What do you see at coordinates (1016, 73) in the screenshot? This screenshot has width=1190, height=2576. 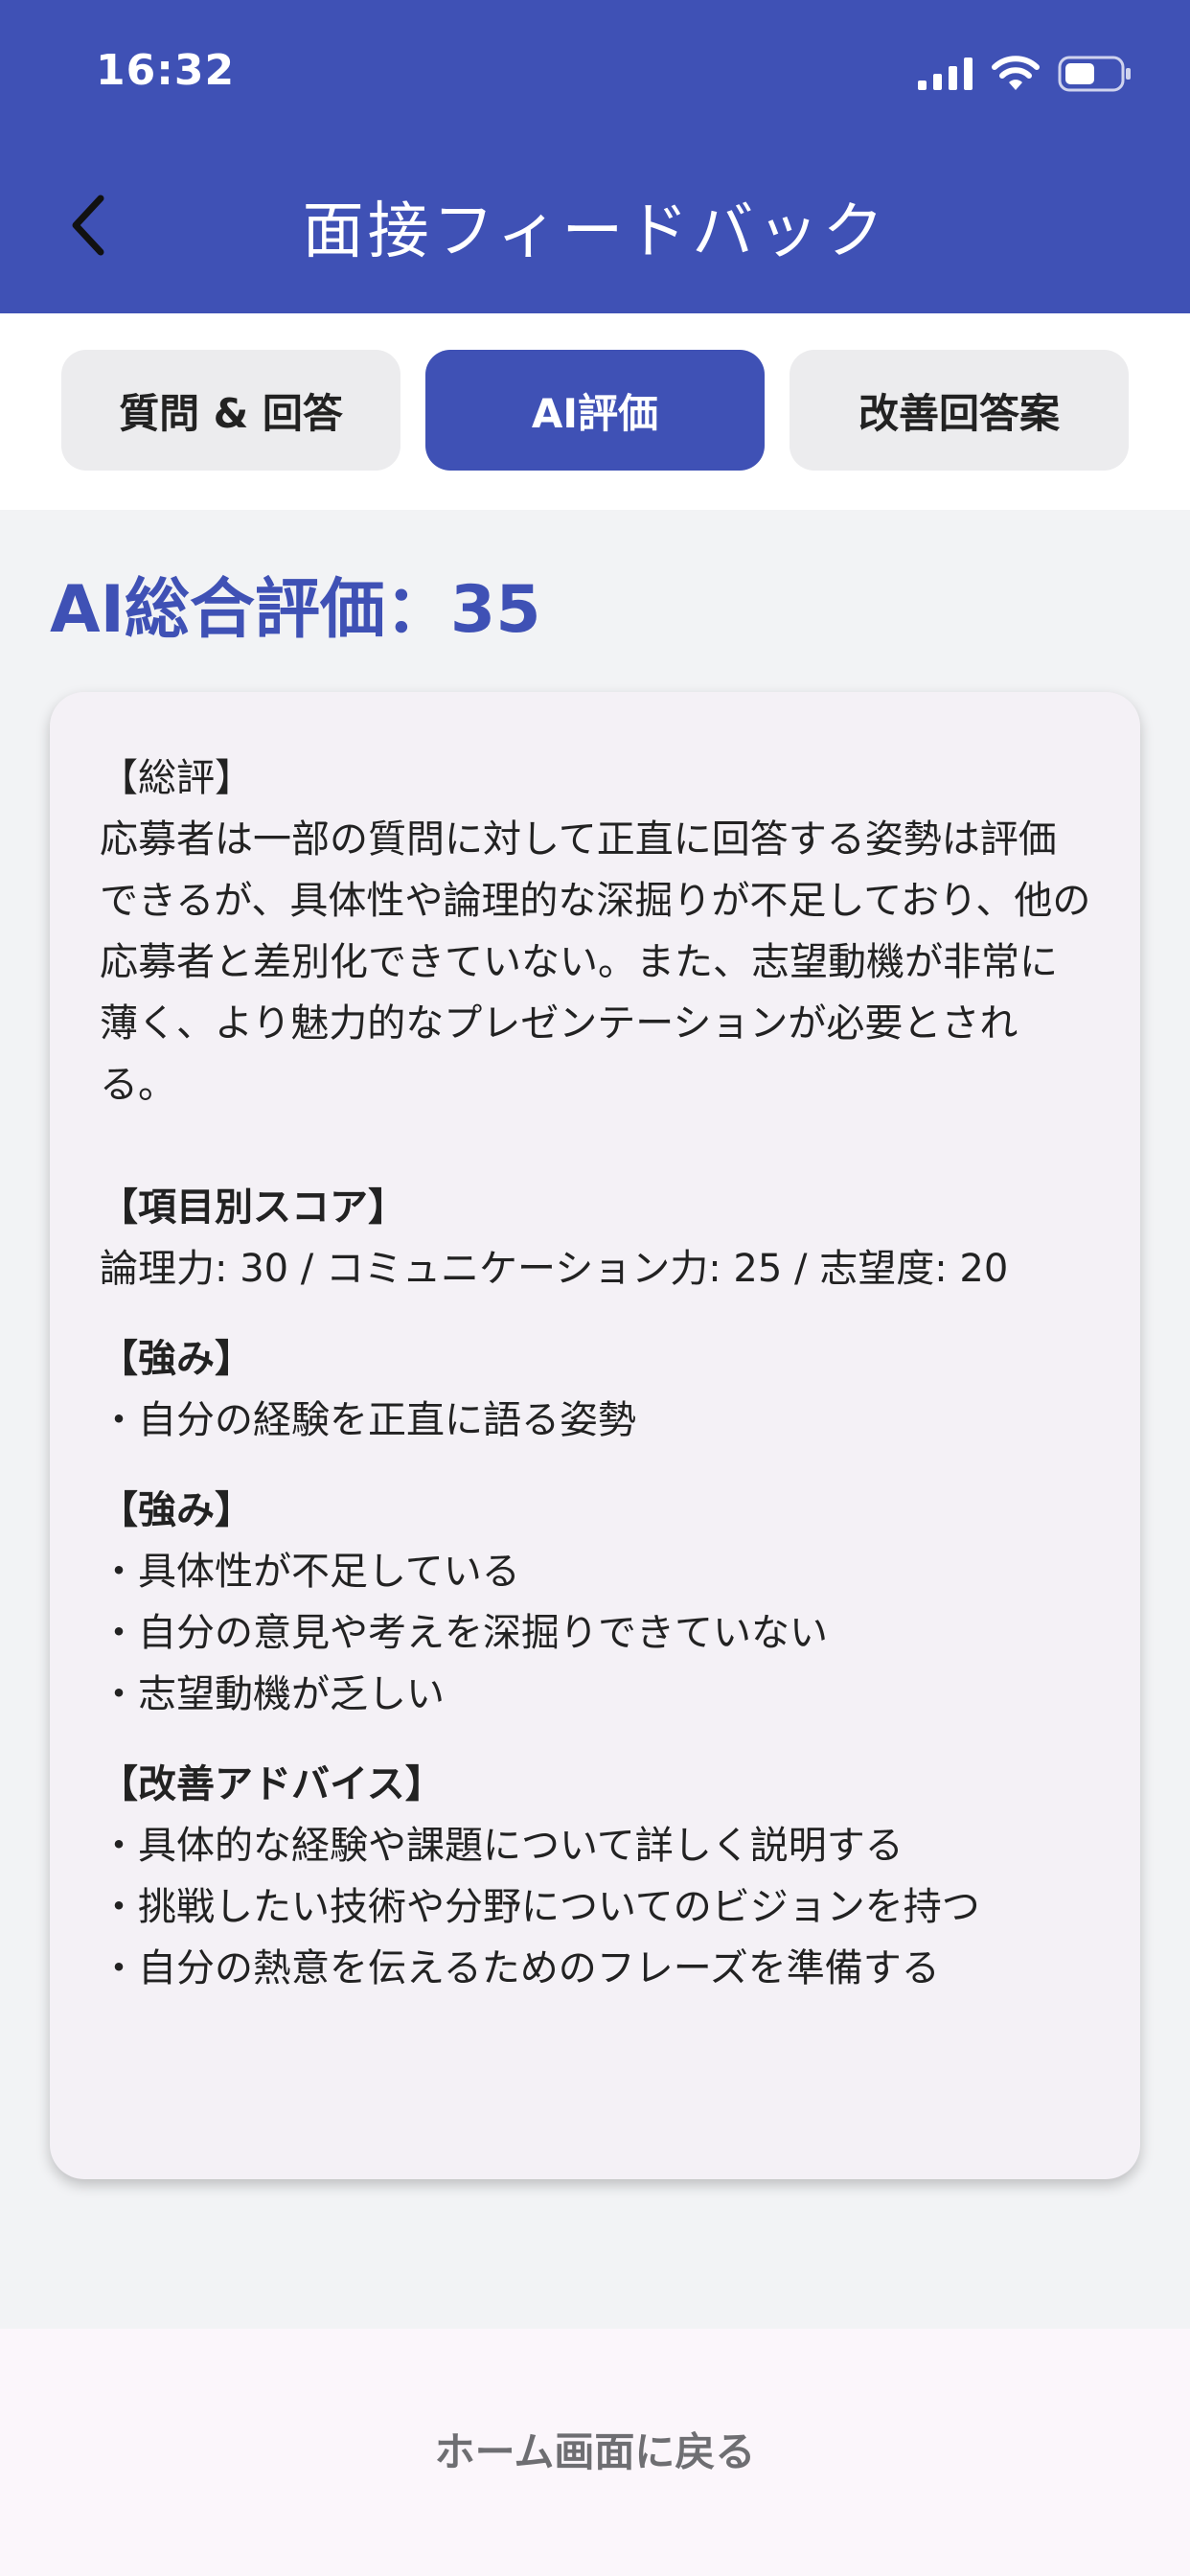 I see `wifi-icon` at bounding box center [1016, 73].